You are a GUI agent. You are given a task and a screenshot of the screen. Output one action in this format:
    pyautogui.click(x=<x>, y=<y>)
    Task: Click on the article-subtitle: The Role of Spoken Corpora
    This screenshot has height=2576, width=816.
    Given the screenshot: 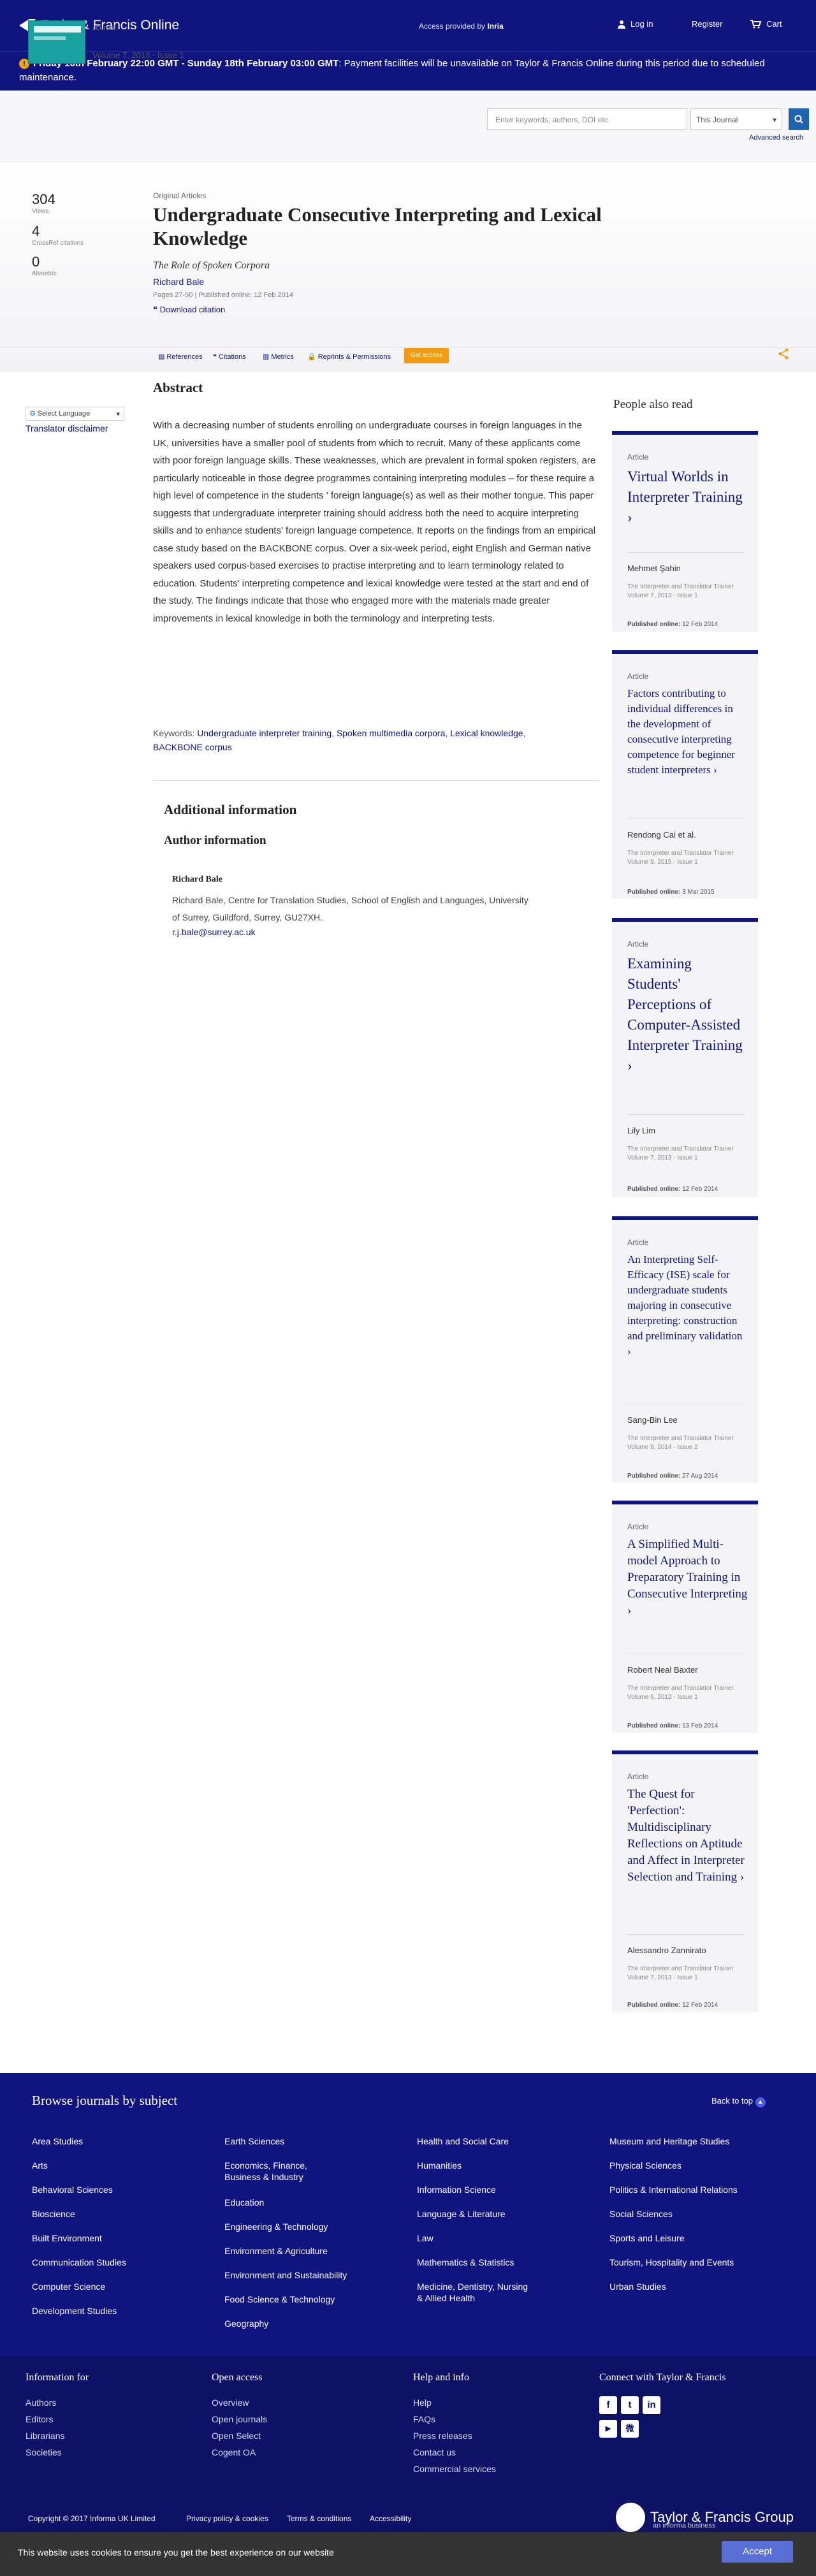 What is the action you would take?
    pyautogui.click(x=211, y=265)
    